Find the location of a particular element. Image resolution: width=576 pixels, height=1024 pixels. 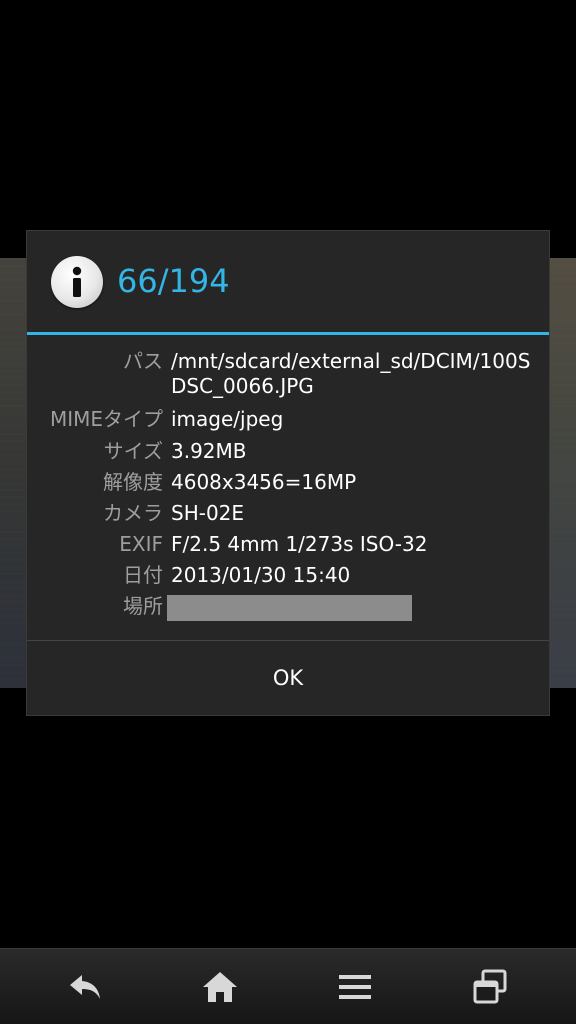

row-mime-type: MIMEタイプ image/jpeg is located at coordinates (288, 423).